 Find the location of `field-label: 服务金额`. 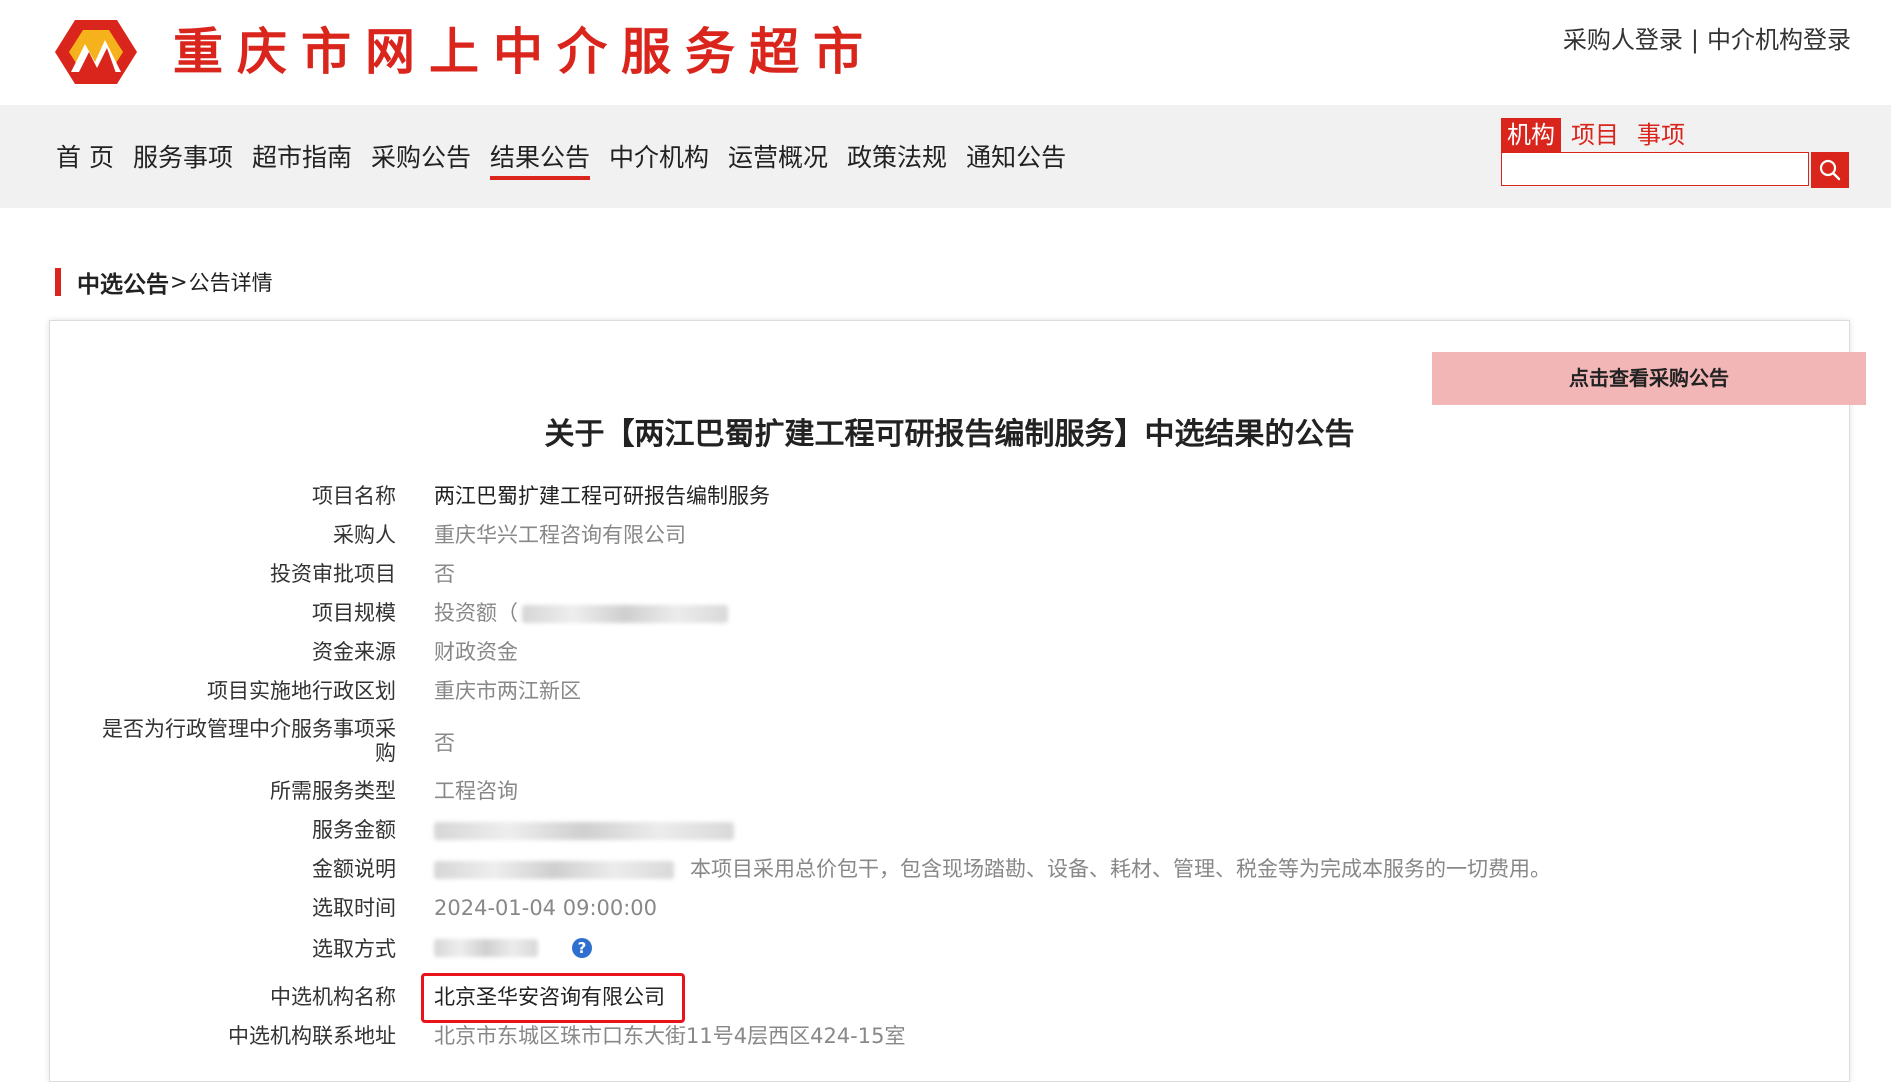

field-label: 服务金额 is located at coordinates (354, 830).